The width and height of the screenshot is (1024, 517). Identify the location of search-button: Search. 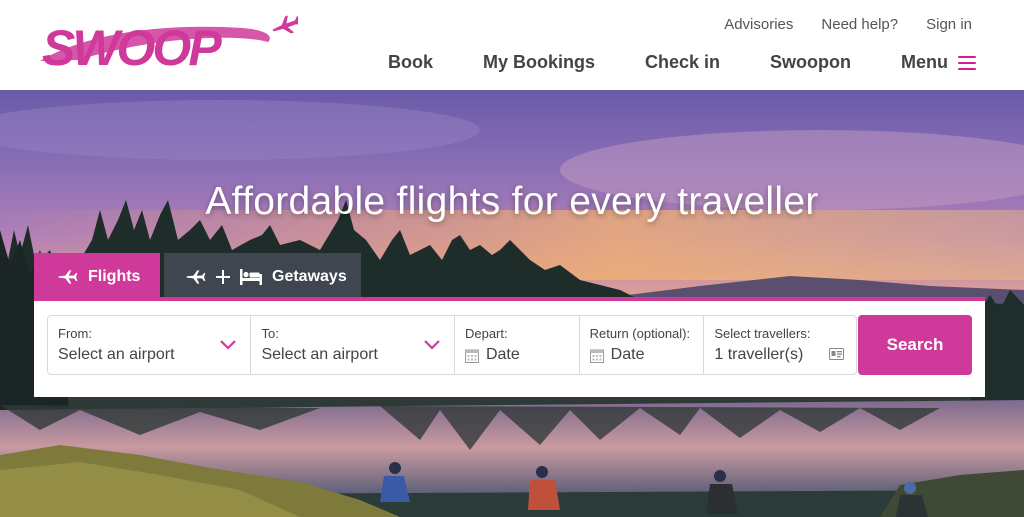
(915, 345).